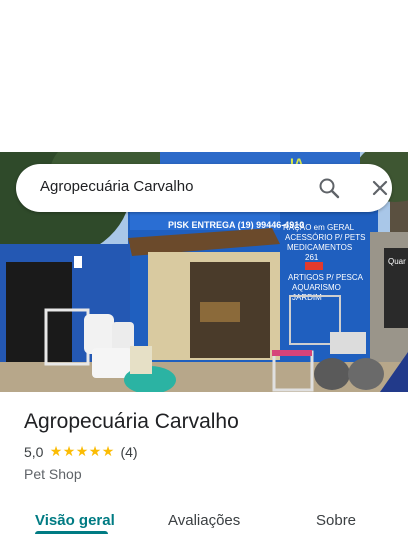  I want to click on sign-text-1: RAÇÃO em GERAL, so click(319, 227).